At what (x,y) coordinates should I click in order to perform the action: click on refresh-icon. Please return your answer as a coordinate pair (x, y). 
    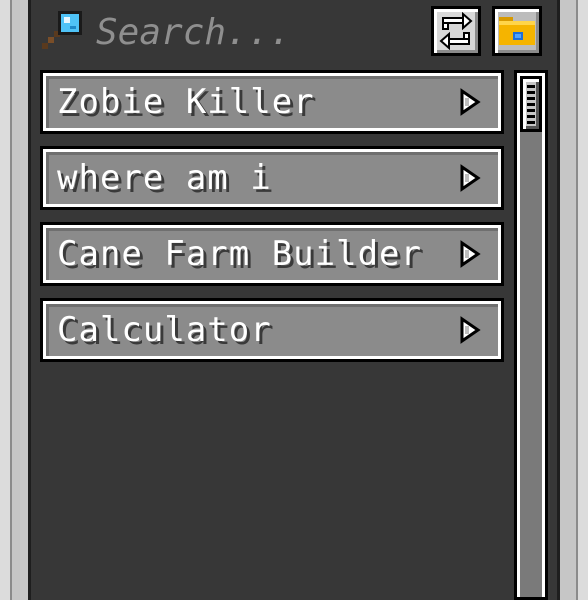
    Looking at the image, I should click on (456, 31).